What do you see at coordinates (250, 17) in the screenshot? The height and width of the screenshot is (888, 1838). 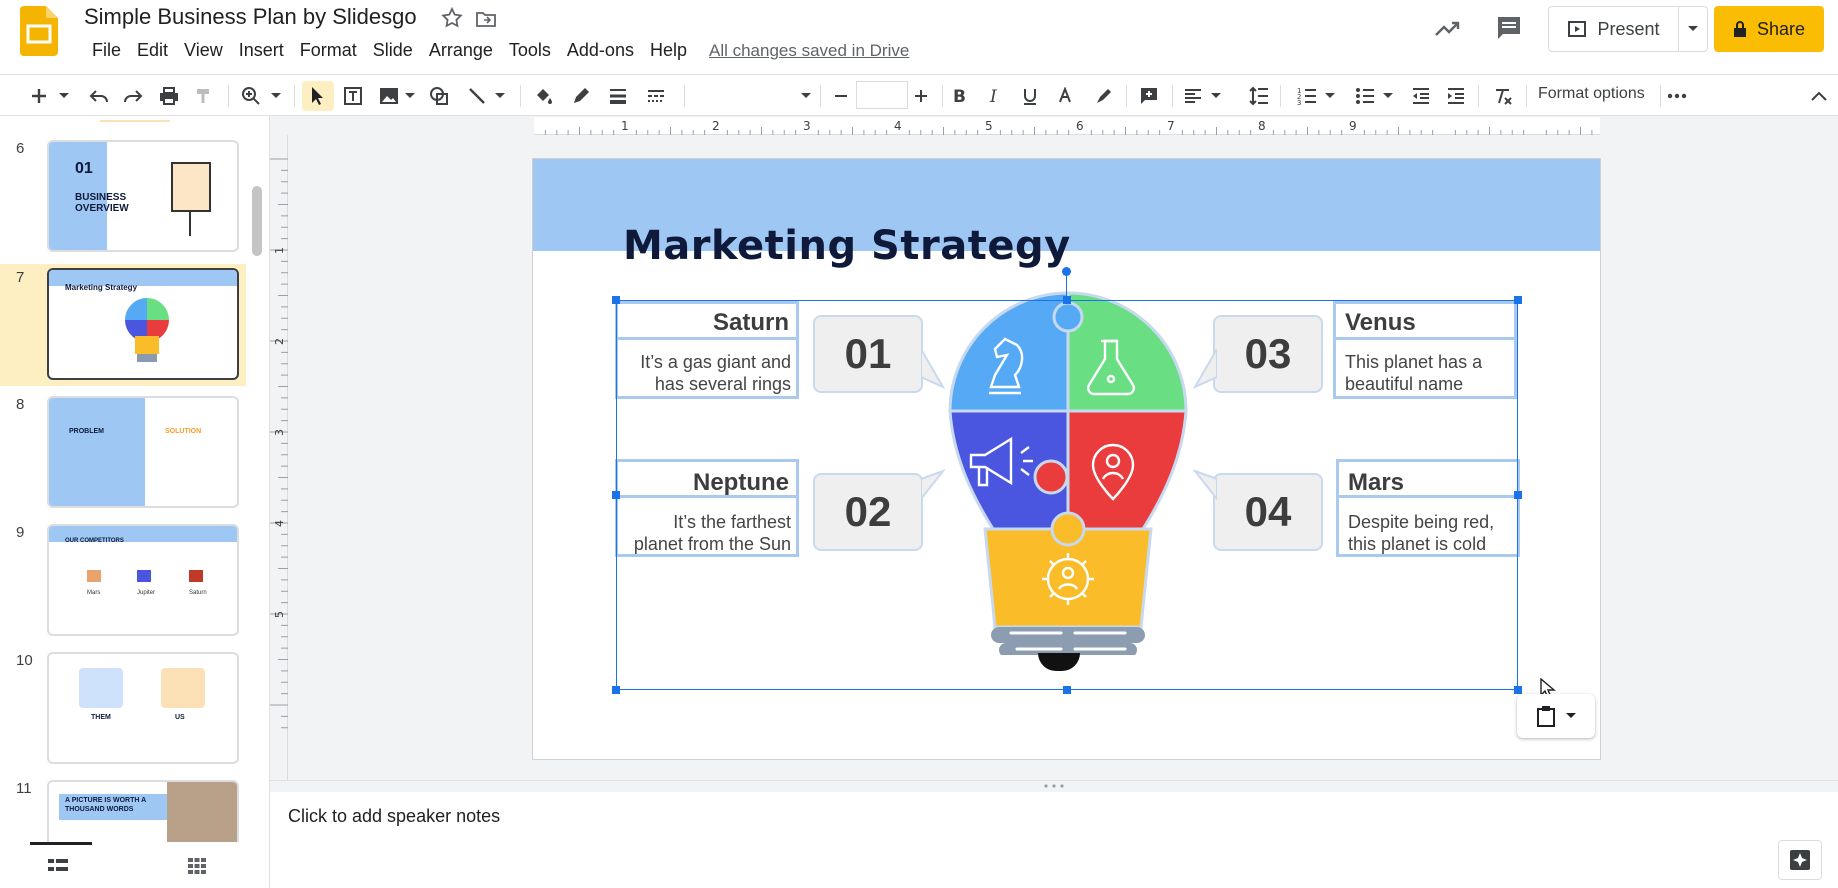 I see `document-title: Simple Business Plan by Slidesgo` at bounding box center [250, 17].